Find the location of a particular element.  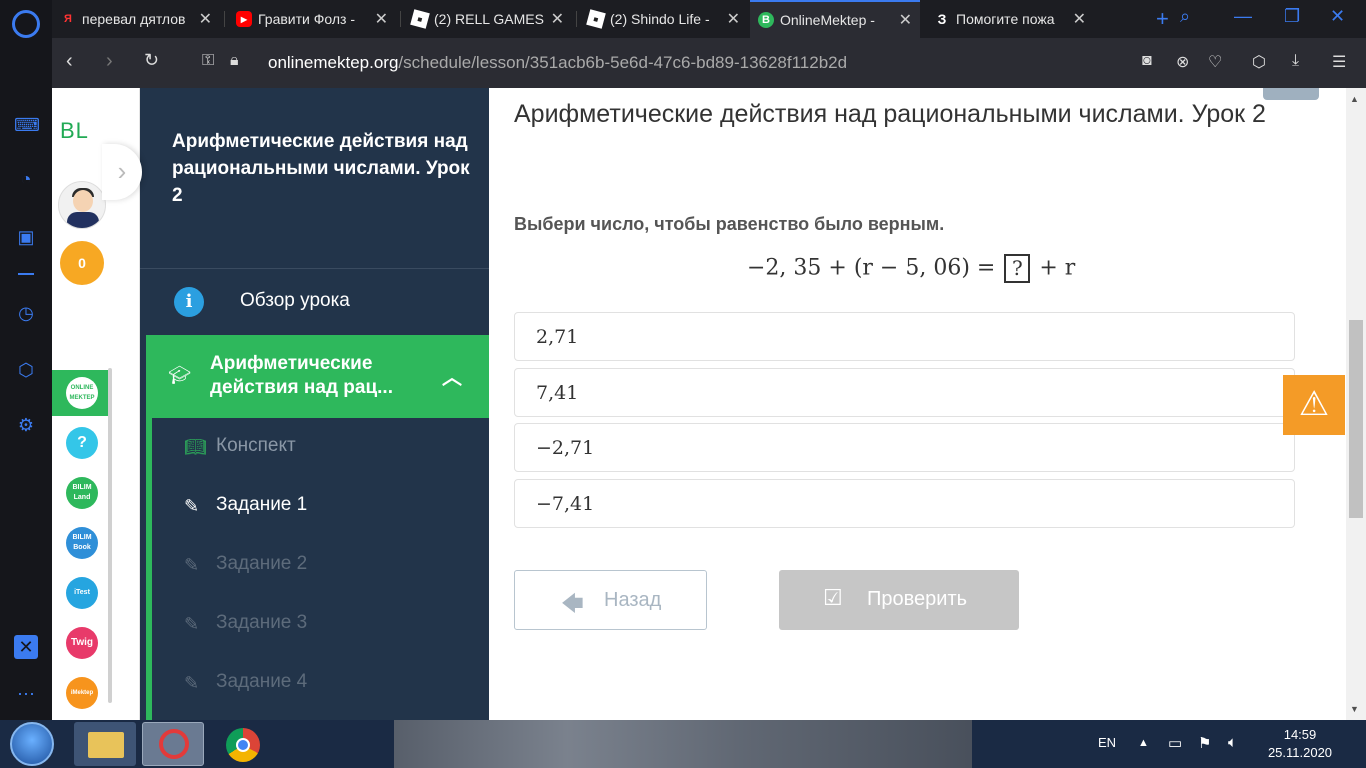

easy-setup-icon: ☰ is located at coordinates (1339, 62).